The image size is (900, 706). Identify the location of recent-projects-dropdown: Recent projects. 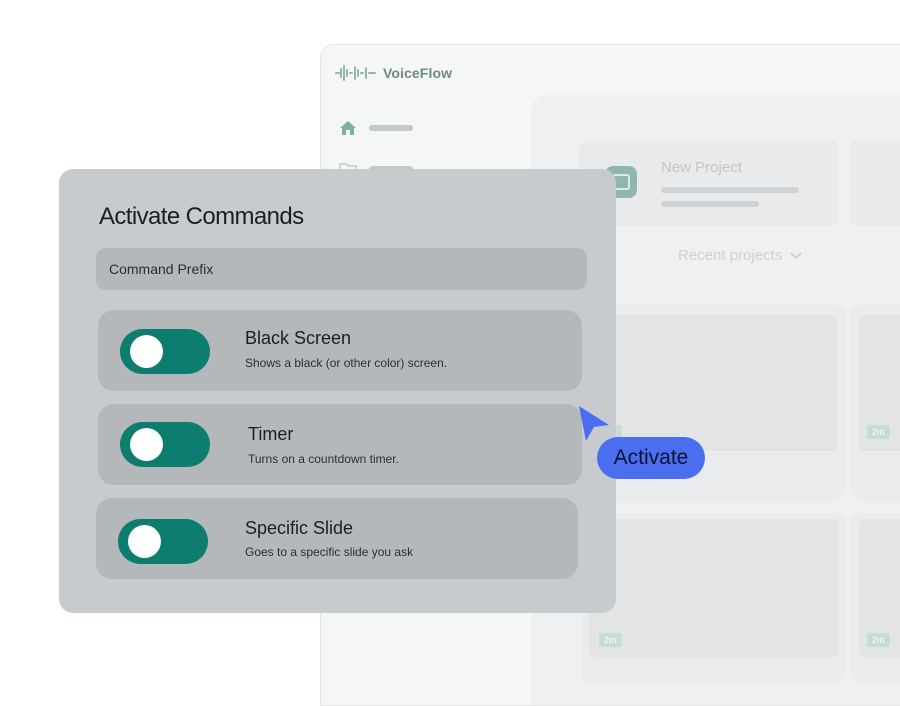
(740, 255).